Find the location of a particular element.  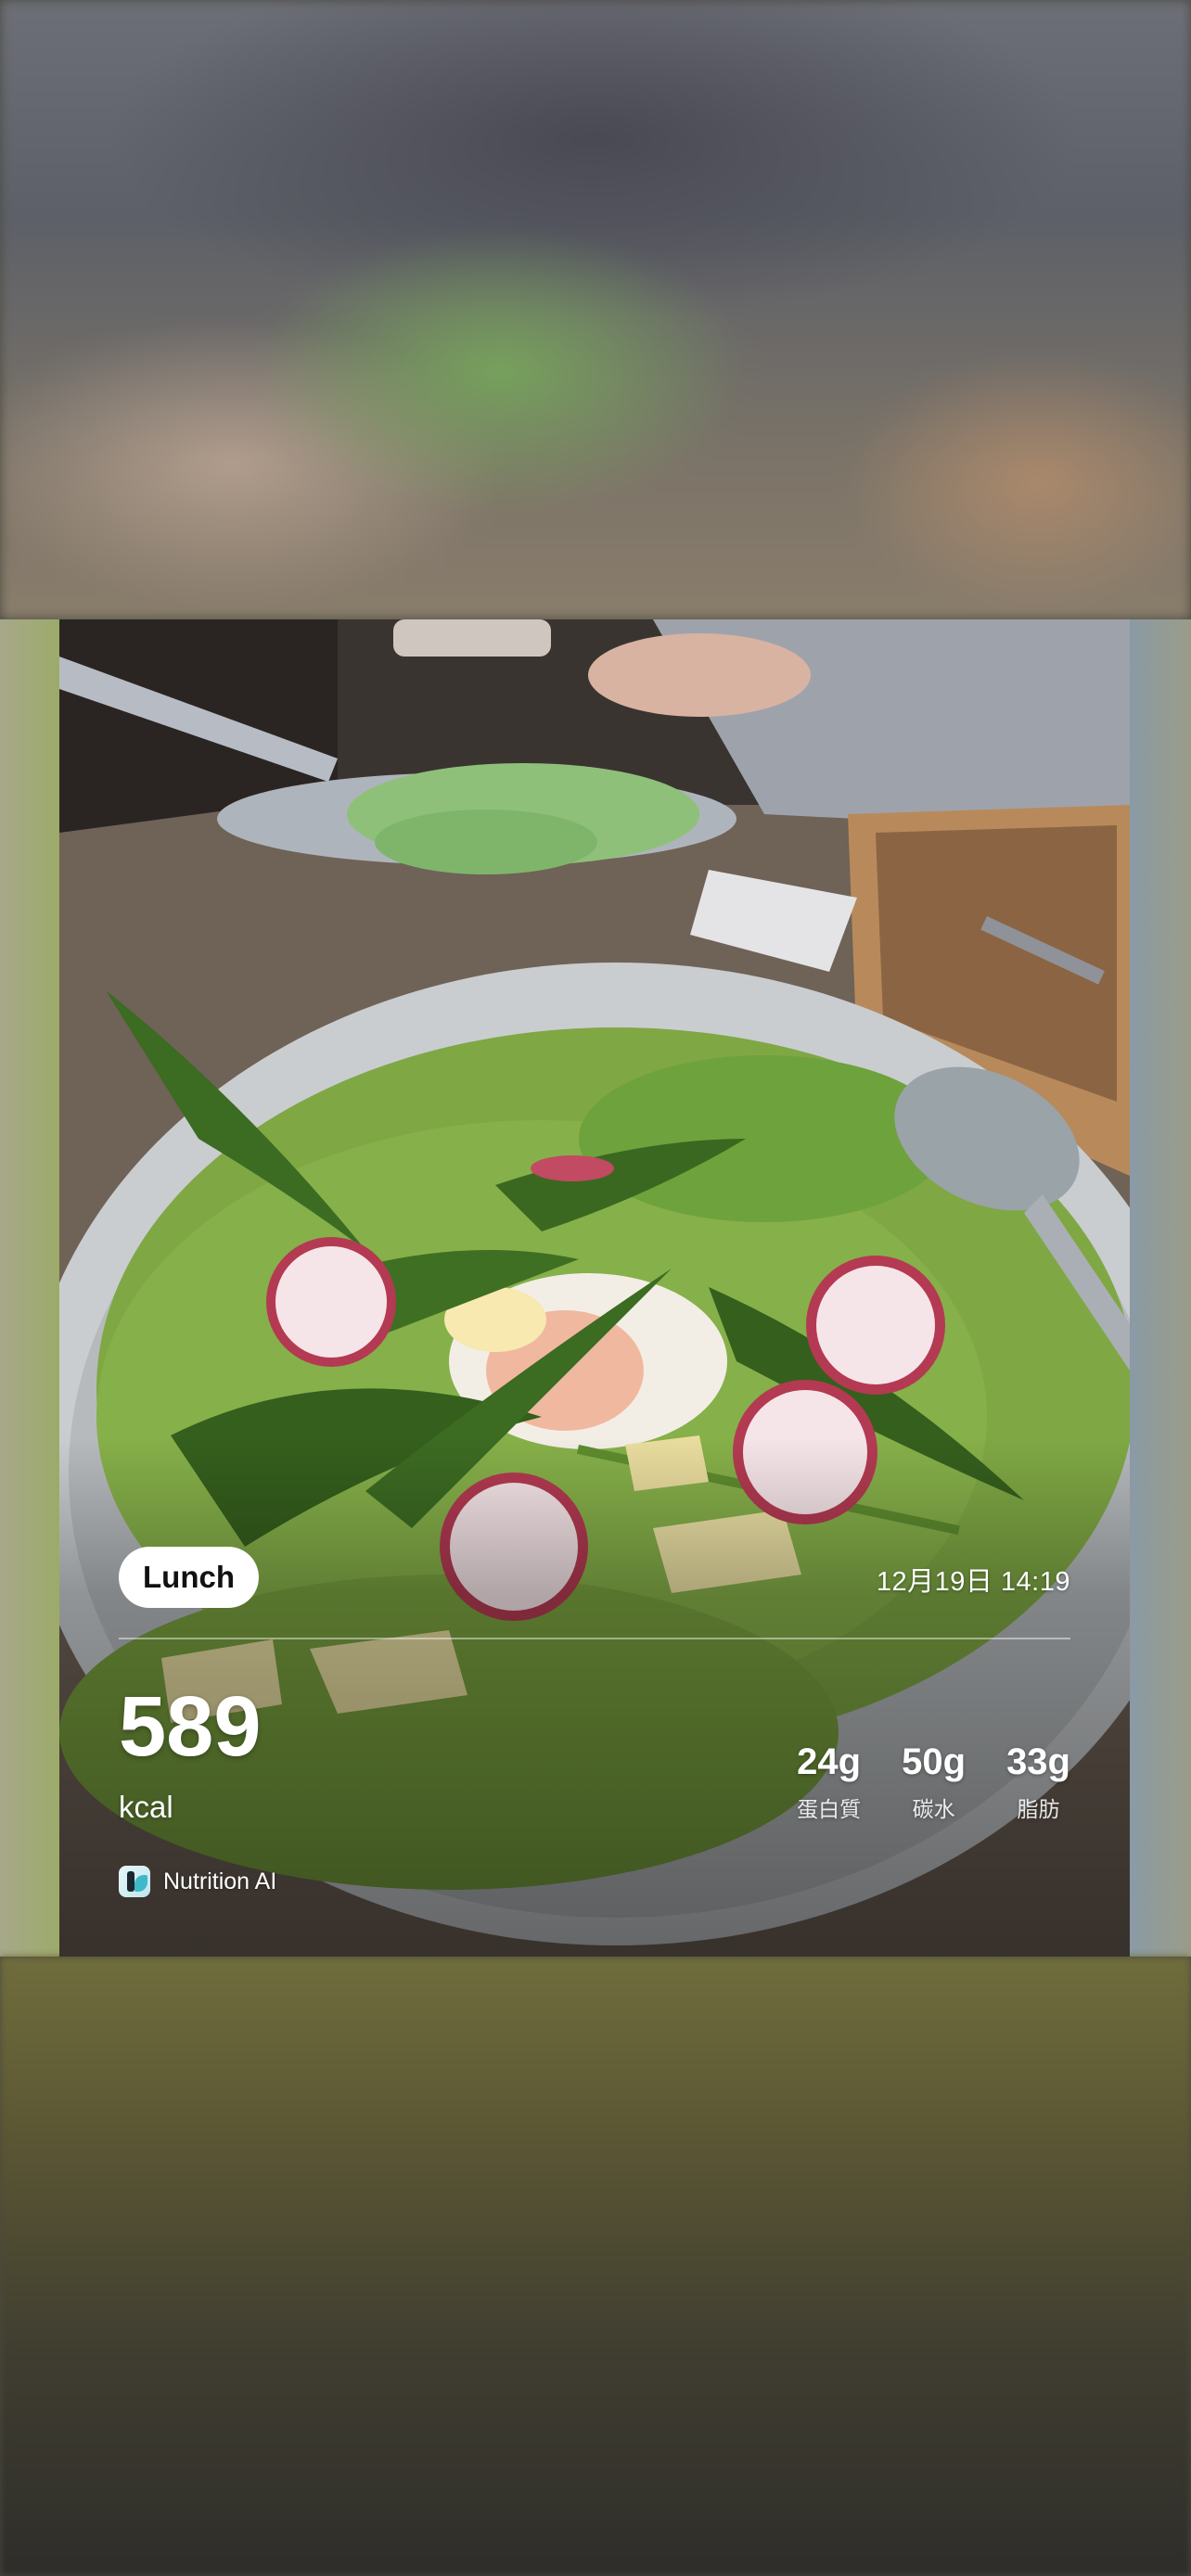

meal-type-badge: Lunch is located at coordinates (189, 1578).